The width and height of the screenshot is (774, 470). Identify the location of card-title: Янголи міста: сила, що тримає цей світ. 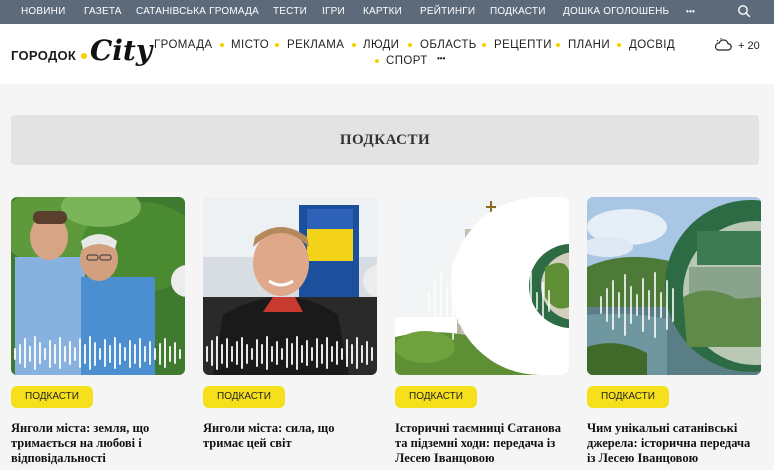
(290, 436).